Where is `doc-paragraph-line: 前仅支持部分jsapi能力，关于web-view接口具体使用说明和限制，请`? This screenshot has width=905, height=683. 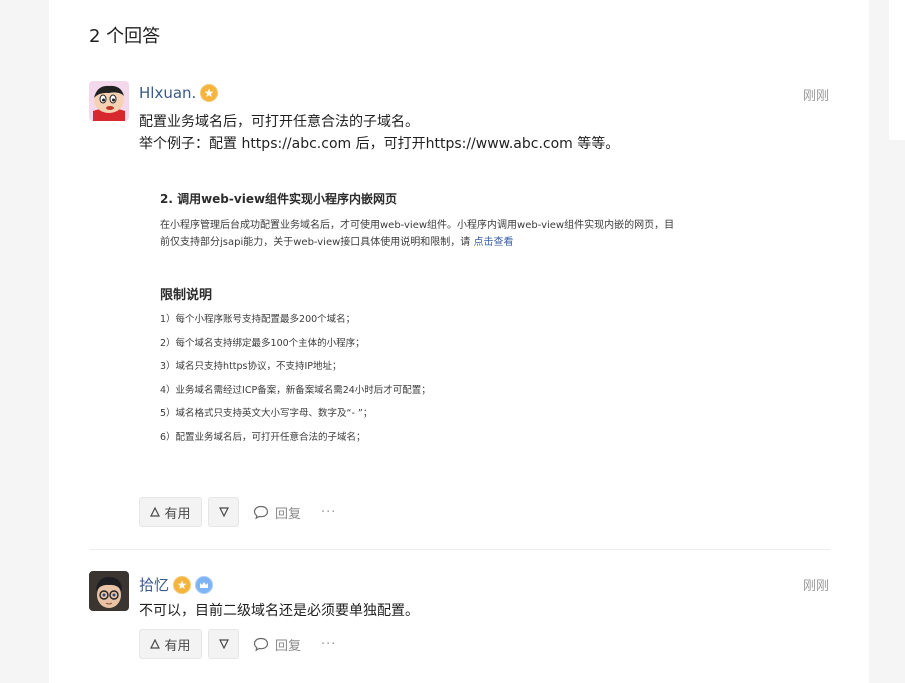
doc-paragraph-line: 前仅支持部分jsapi能力，关于web-view接口具体使用说明和限制，请 is located at coordinates (317, 242).